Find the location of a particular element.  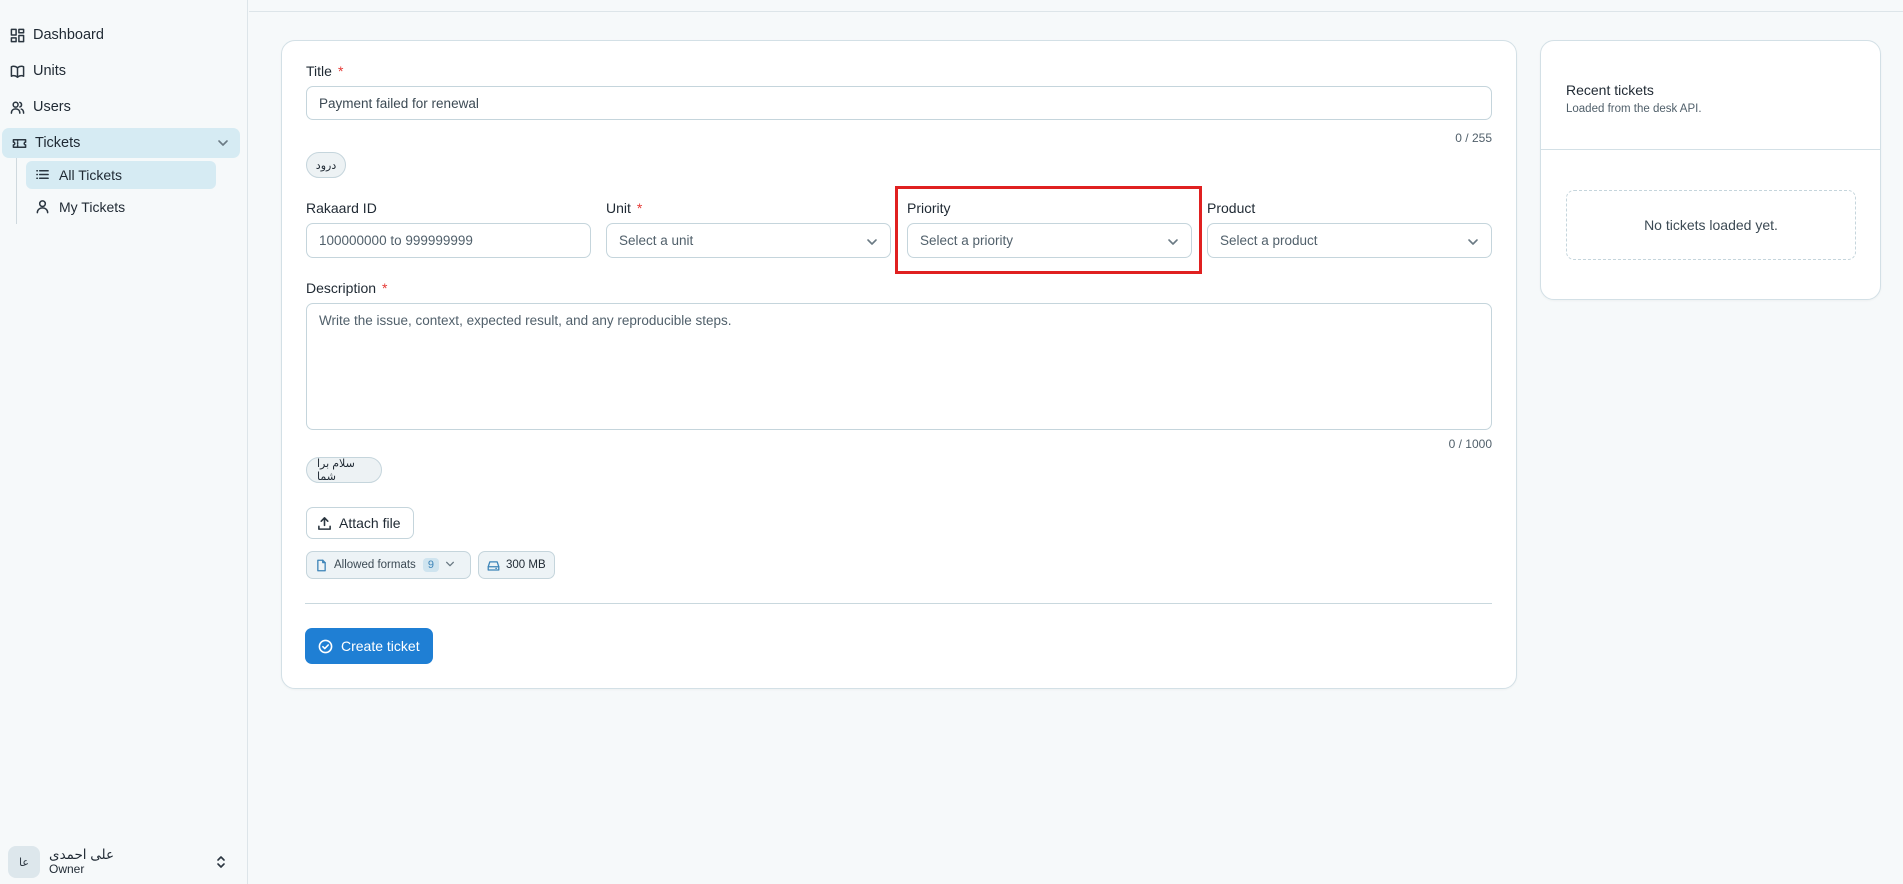

sidebar-item-all-tickets: All Tickets is located at coordinates (121, 175).